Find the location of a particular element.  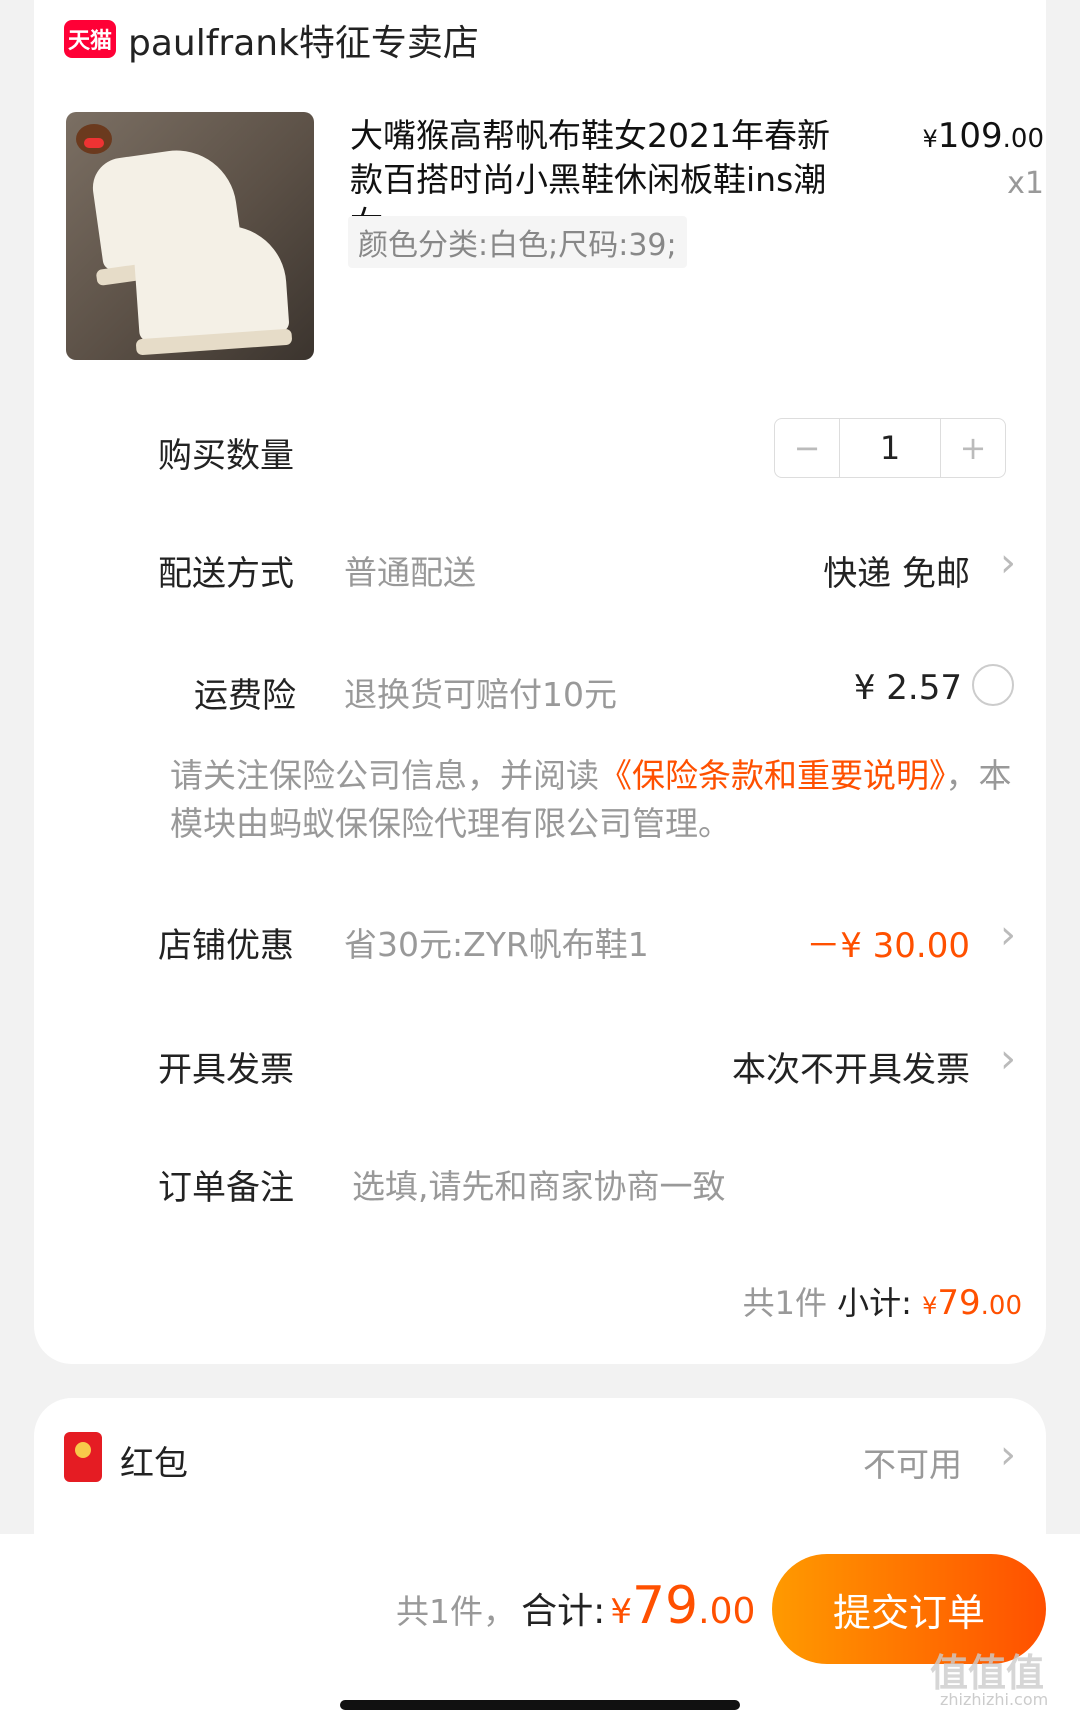

quantity-value: 1 is located at coordinates (890, 448).